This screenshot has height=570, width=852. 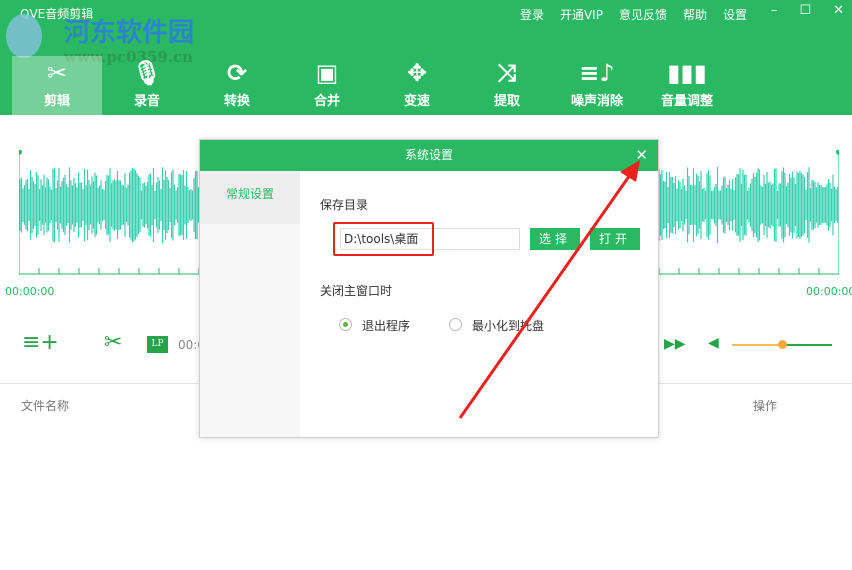 I want to click on lp-button: LP, so click(x=157, y=344).